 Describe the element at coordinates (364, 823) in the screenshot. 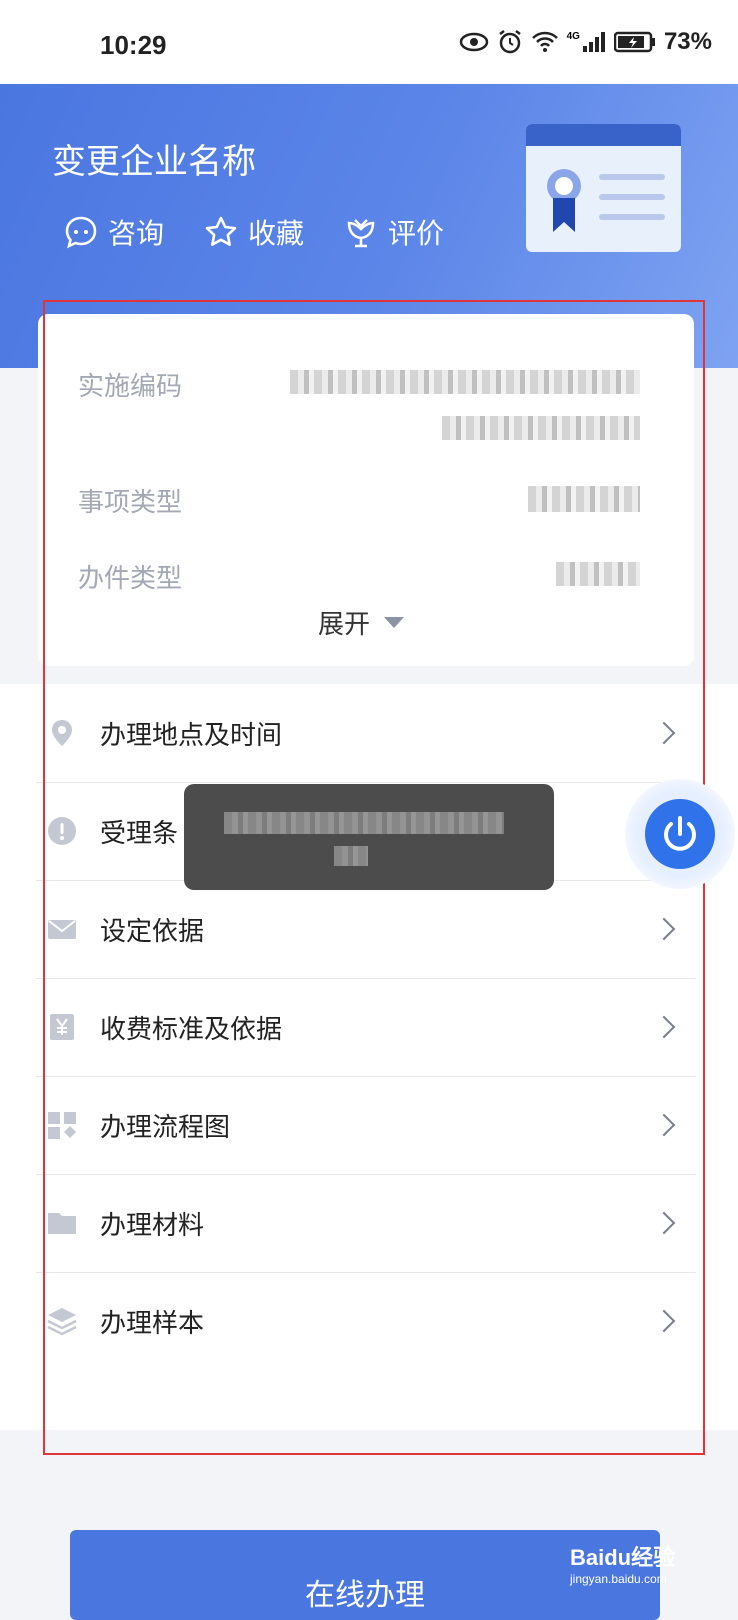

I see `redacted-toast-line1` at that location.